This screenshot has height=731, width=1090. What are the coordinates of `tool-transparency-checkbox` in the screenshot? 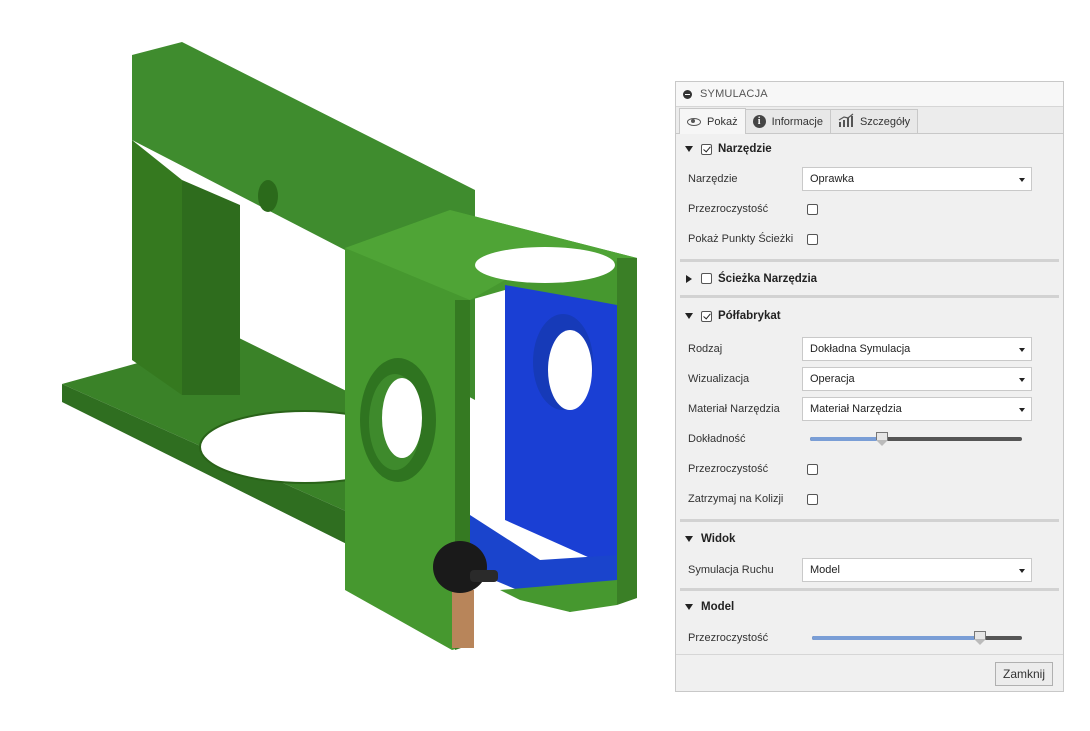 It's located at (812, 209).